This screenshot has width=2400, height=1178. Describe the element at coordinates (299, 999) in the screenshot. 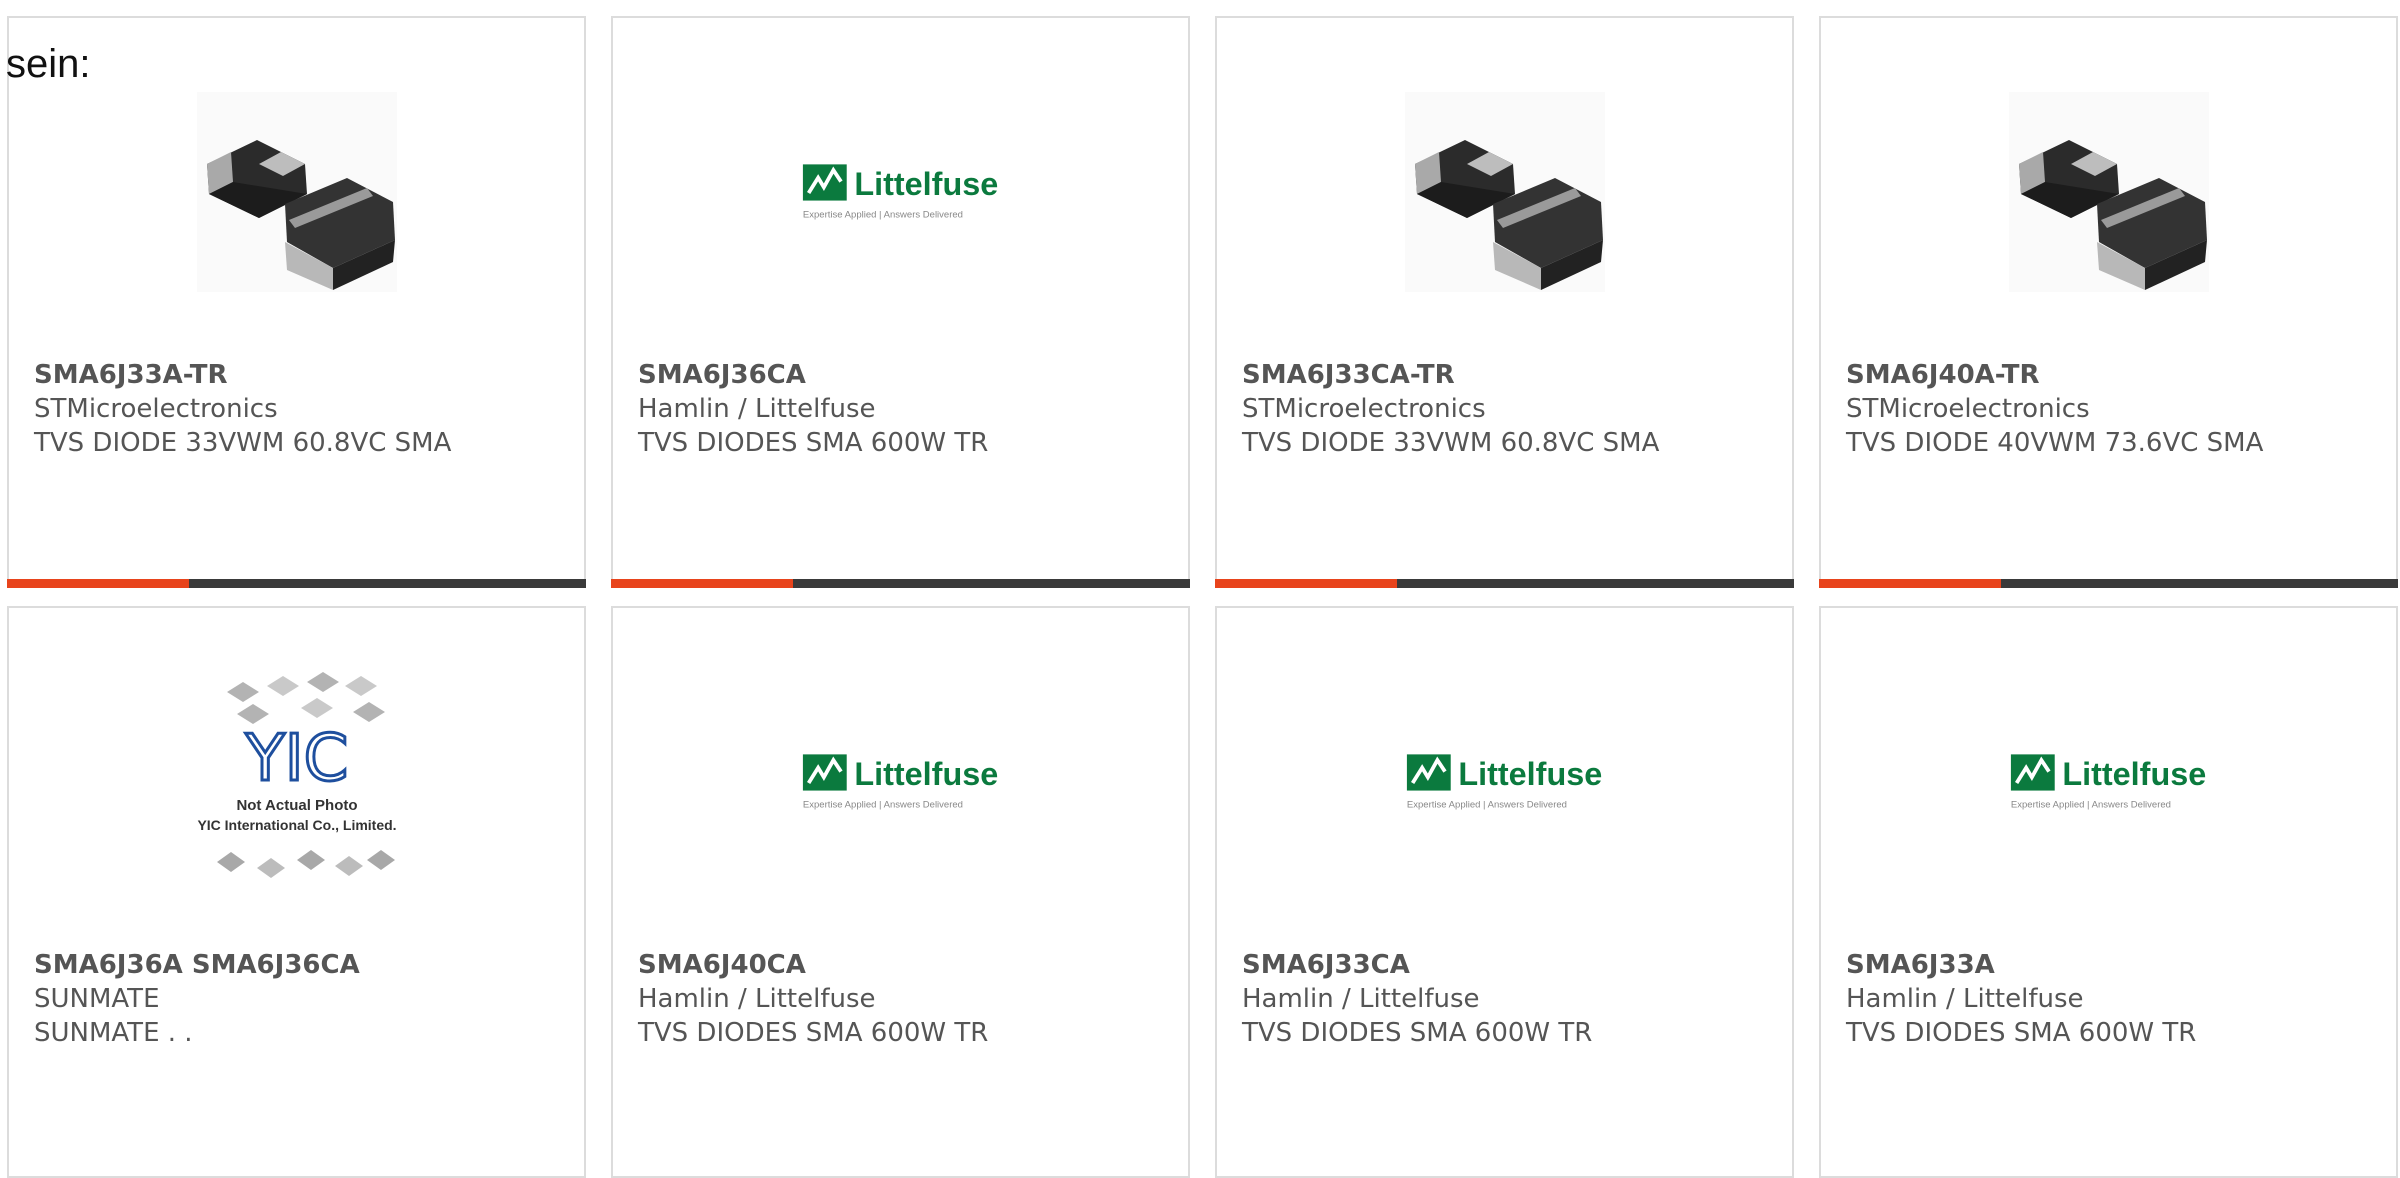

I see `product-info: SMA6J36A SMA6J36CA SUNMATE SUNMATE . .` at that location.